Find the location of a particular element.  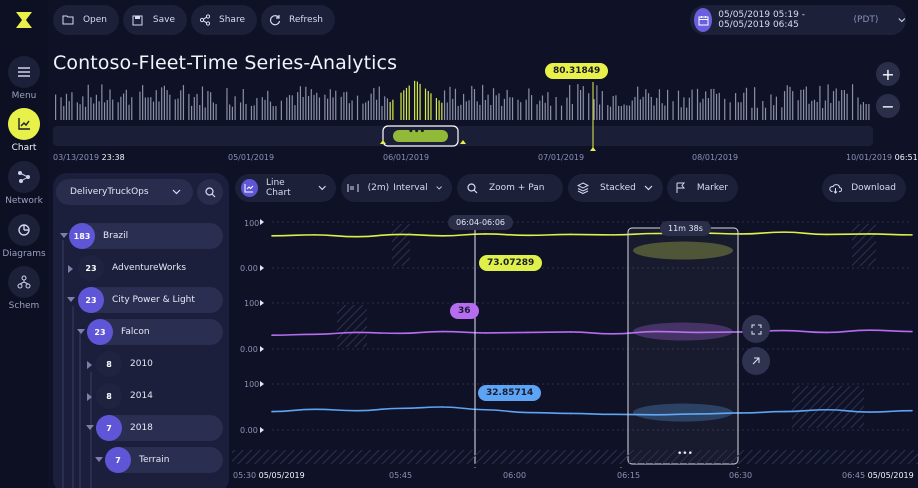

menu-icon is located at coordinates (24, 72).